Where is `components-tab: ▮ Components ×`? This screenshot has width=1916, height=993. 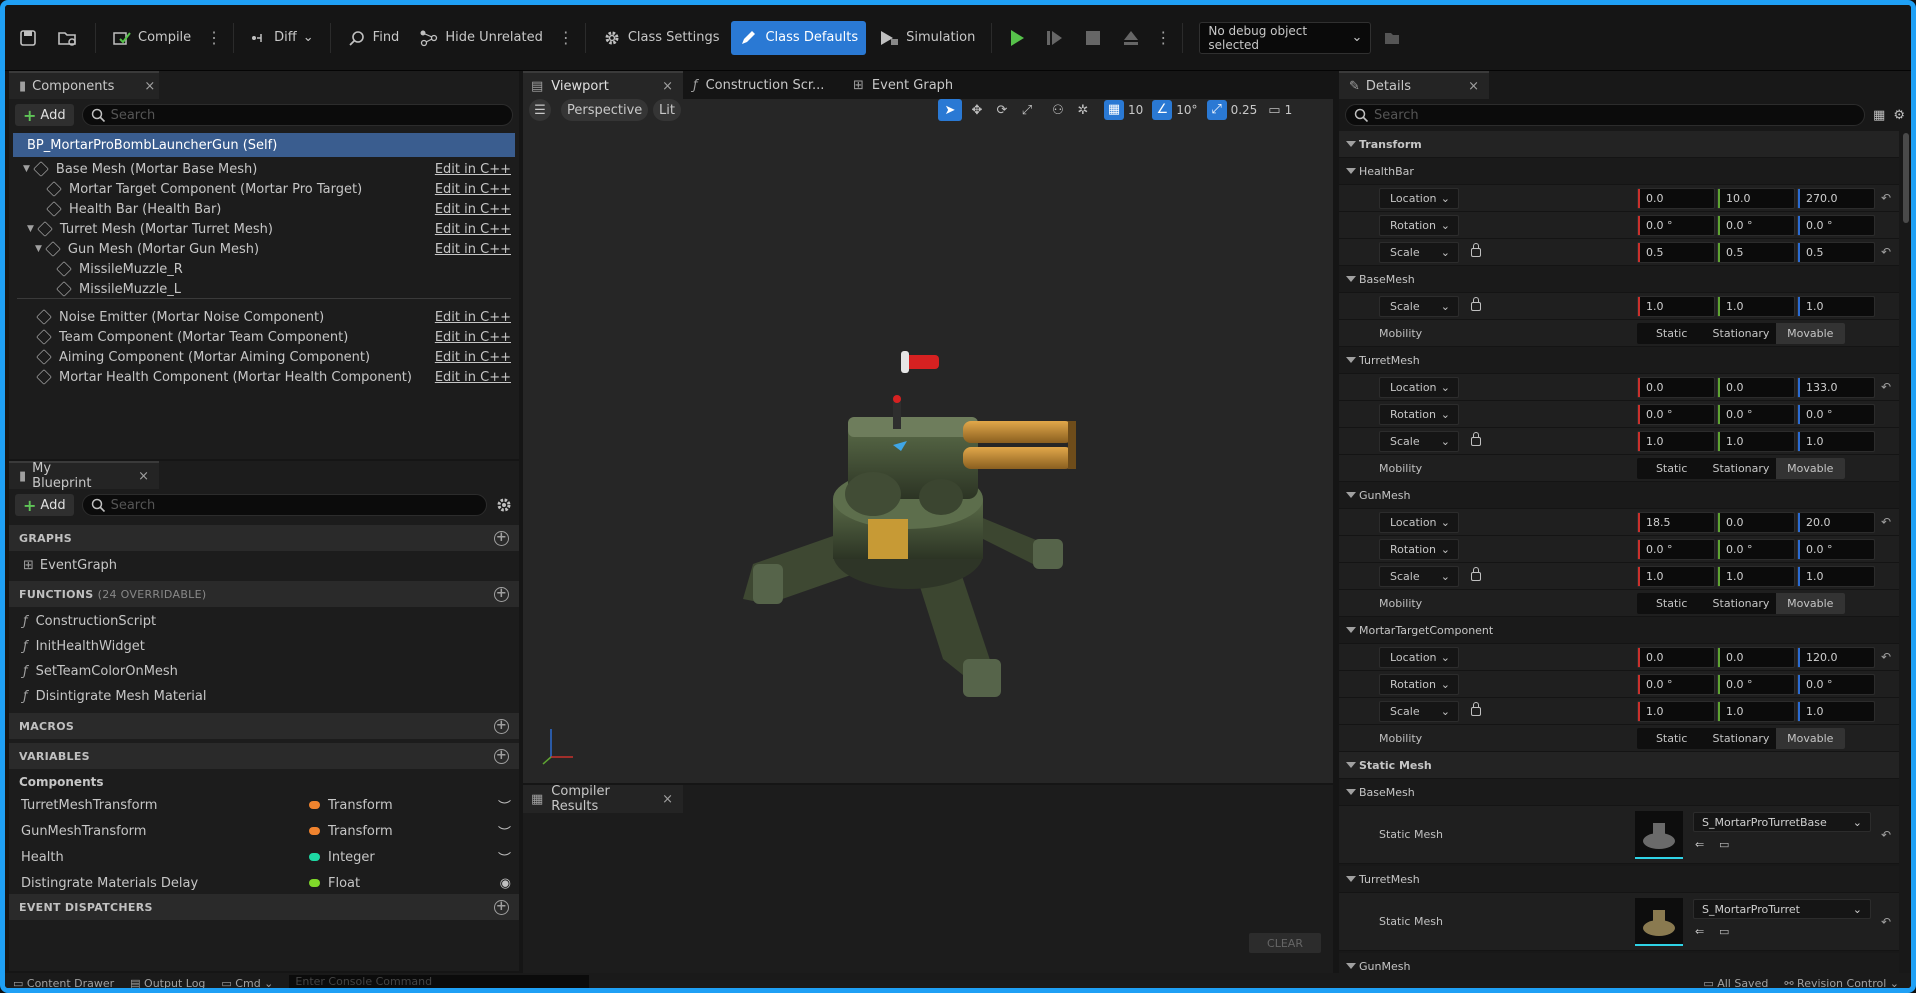 components-tab: ▮ Components × is located at coordinates (84, 85).